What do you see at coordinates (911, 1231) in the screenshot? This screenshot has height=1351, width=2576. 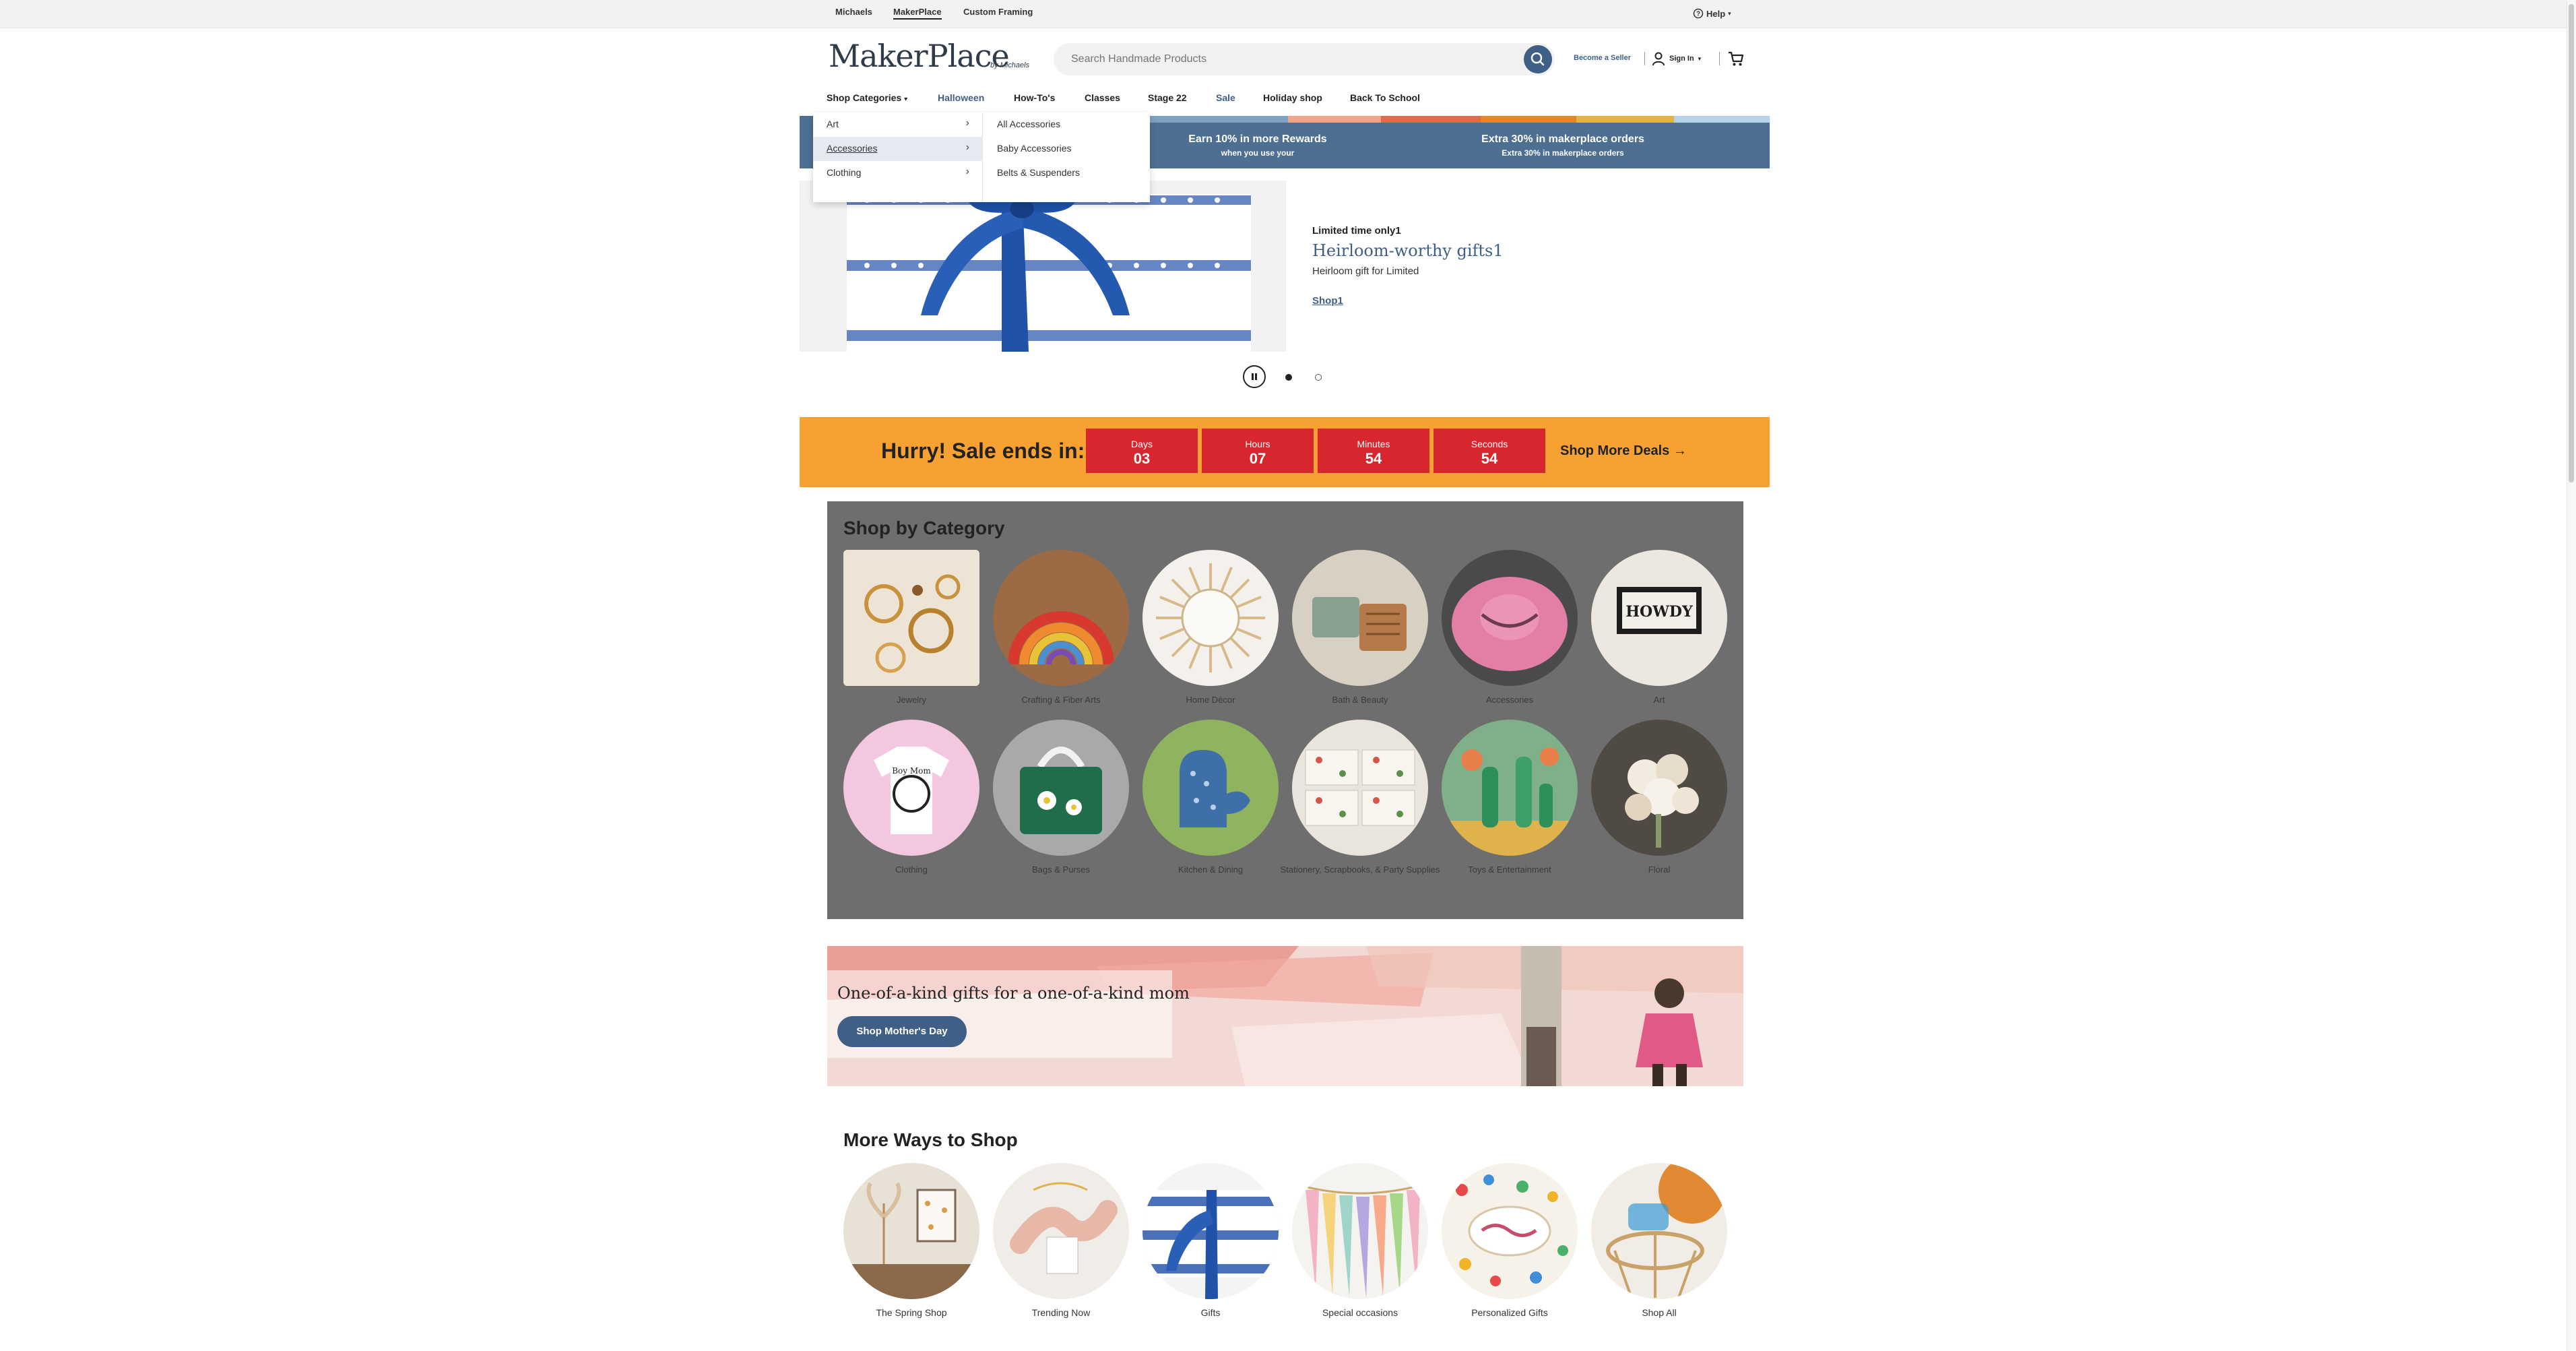 I see `more-ways-spring-image` at bounding box center [911, 1231].